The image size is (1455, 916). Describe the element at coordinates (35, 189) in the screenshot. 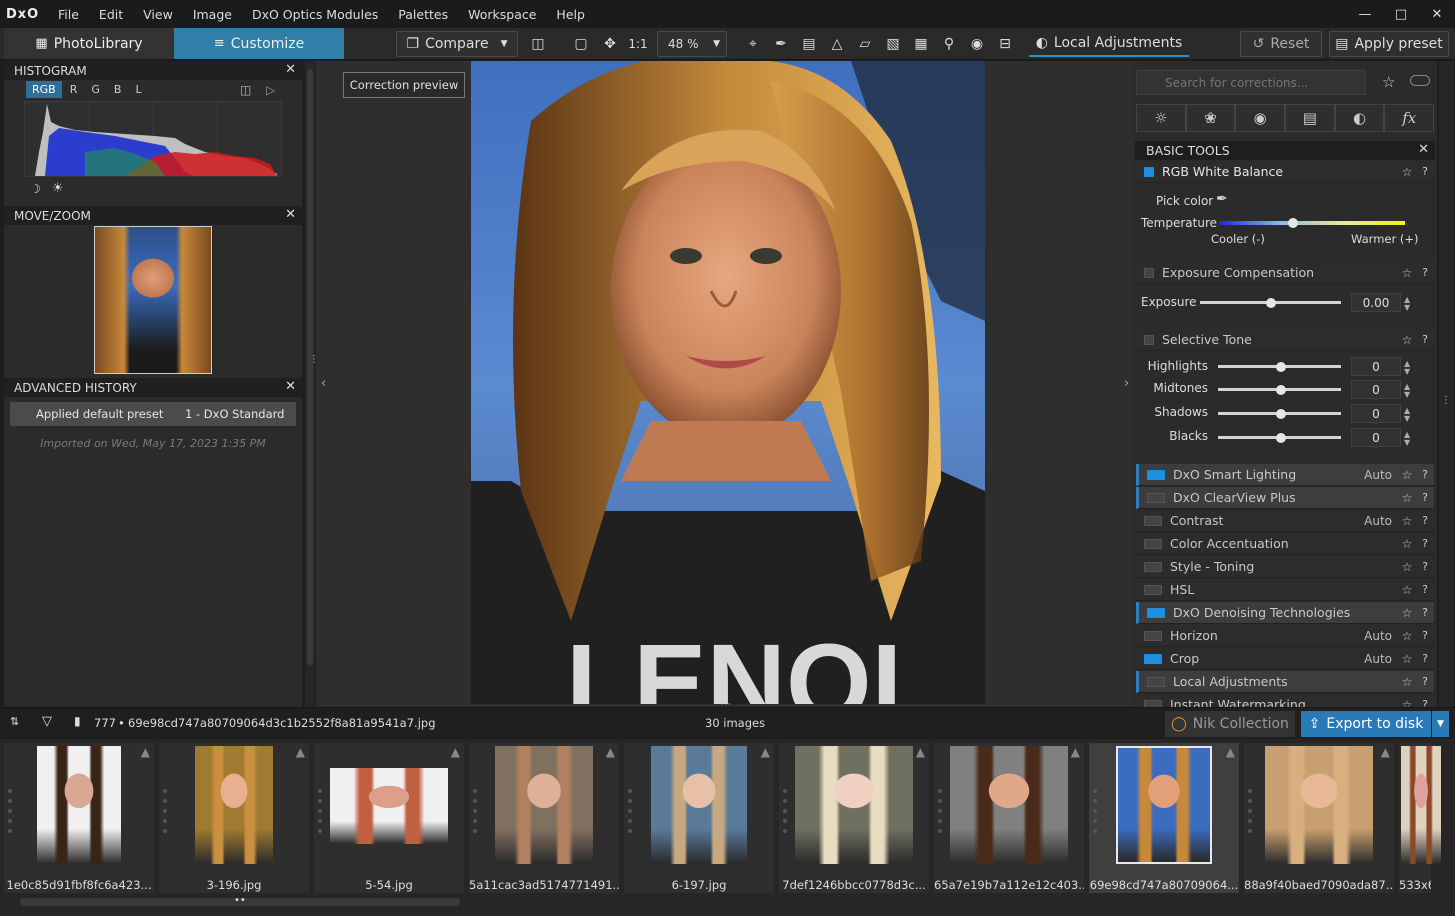

I see `moon-icon: ☽` at that location.